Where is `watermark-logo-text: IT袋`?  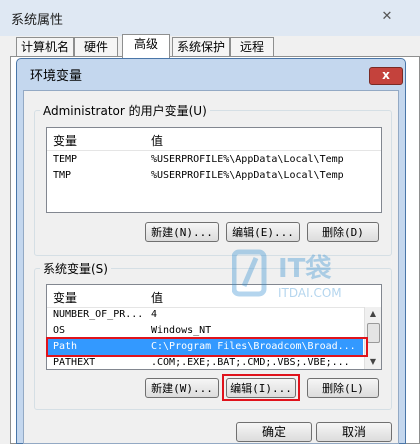
watermark-logo-text: IT袋 is located at coordinates (305, 269).